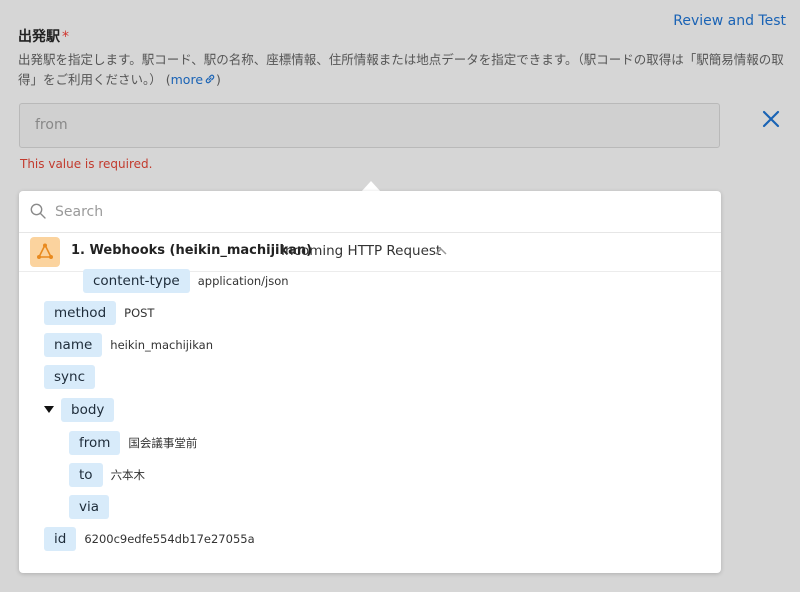  Describe the element at coordinates (65, 37) in the screenshot. I see `required-star: *` at that location.